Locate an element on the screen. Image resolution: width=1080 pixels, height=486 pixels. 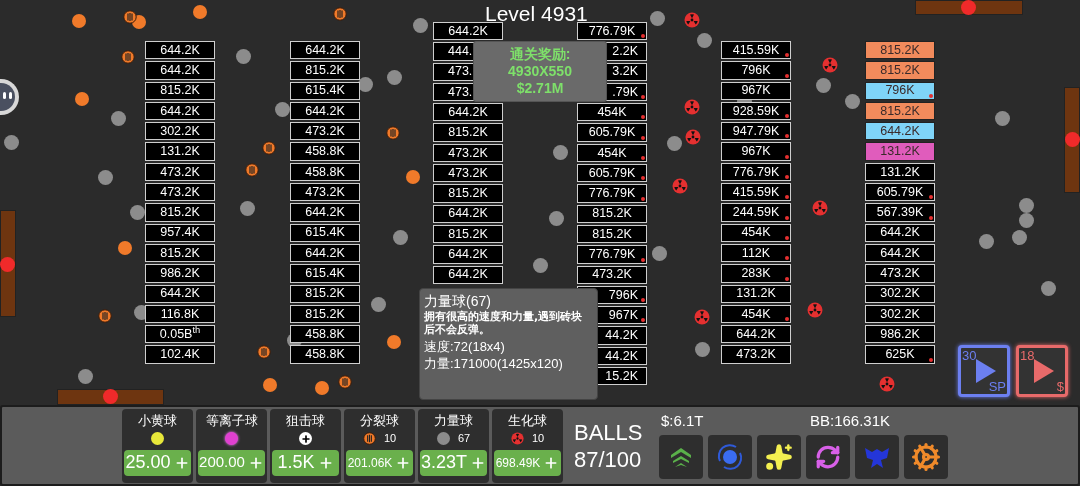
brick: 244.59K is located at coordinates (756, 212).